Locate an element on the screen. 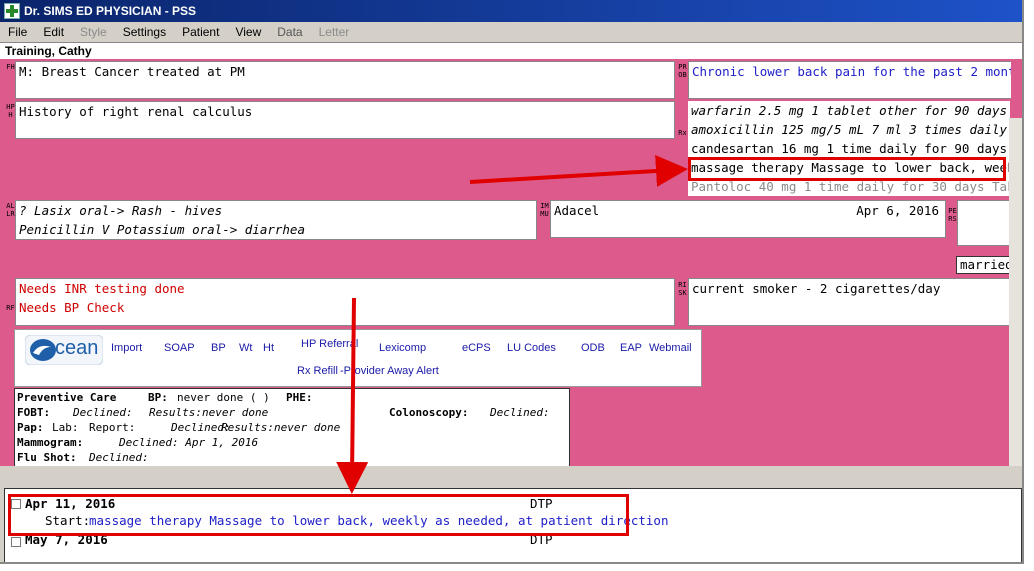 The image size is (1034, 571). arrow-to-medication is located at coordinates (578, 170).